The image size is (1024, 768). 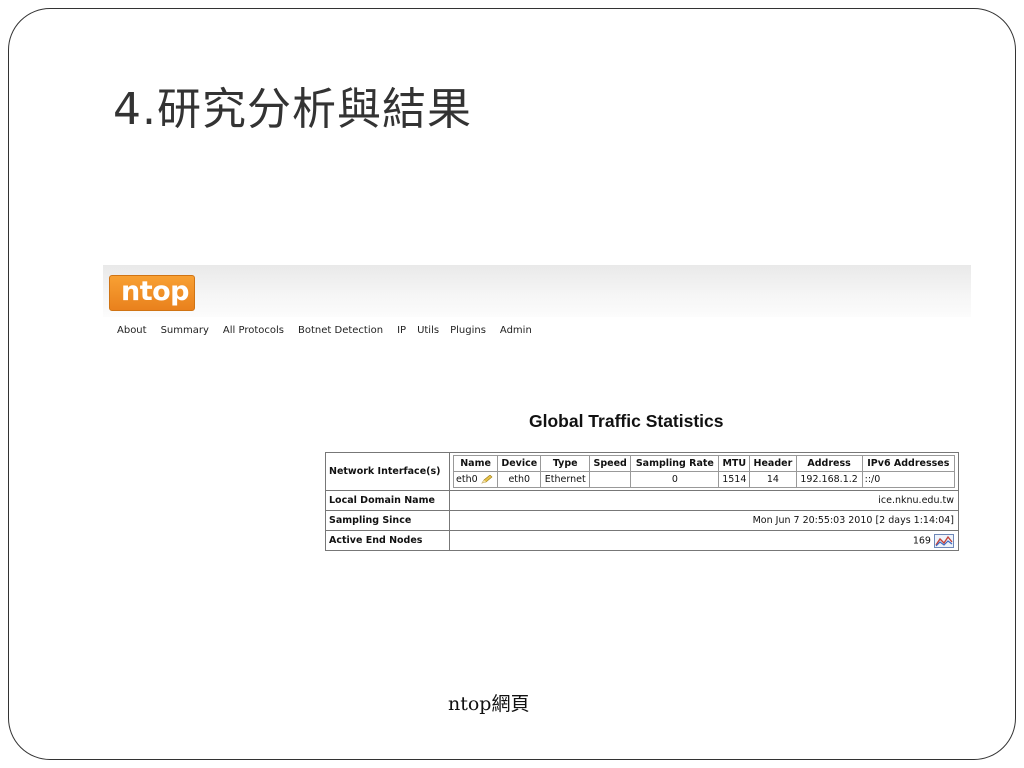 I want to click on iface-mtu: 1514, so click(x=734, y=479).